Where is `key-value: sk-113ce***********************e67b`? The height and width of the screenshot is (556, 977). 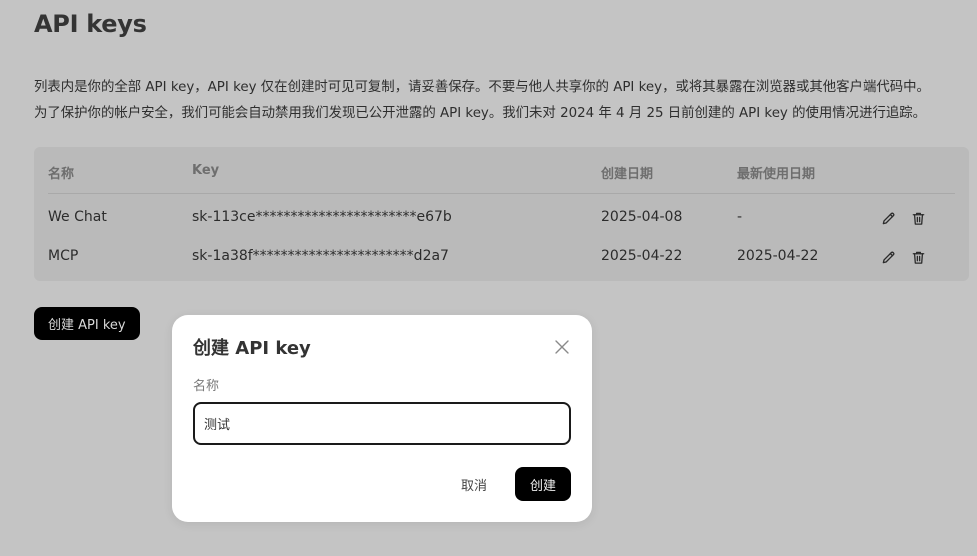 key-value: sk-113ce***********************e67b is located at coordinates (322, 217).